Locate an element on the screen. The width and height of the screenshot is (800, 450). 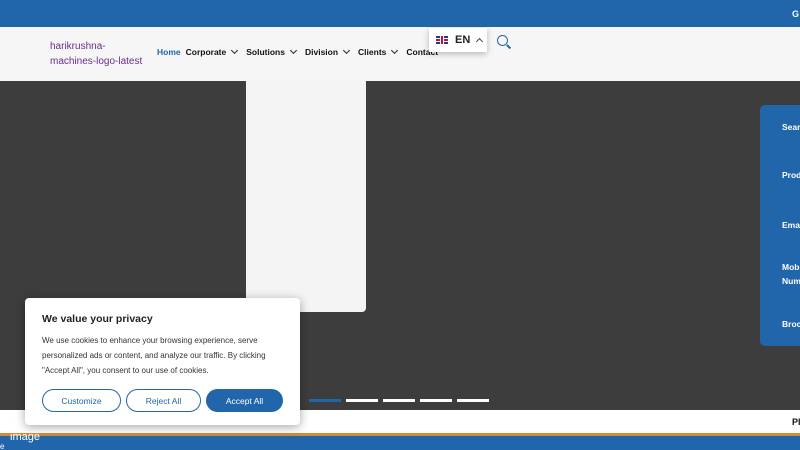
nav-item-solutions: Solutions is located at coordinates (273, 51).